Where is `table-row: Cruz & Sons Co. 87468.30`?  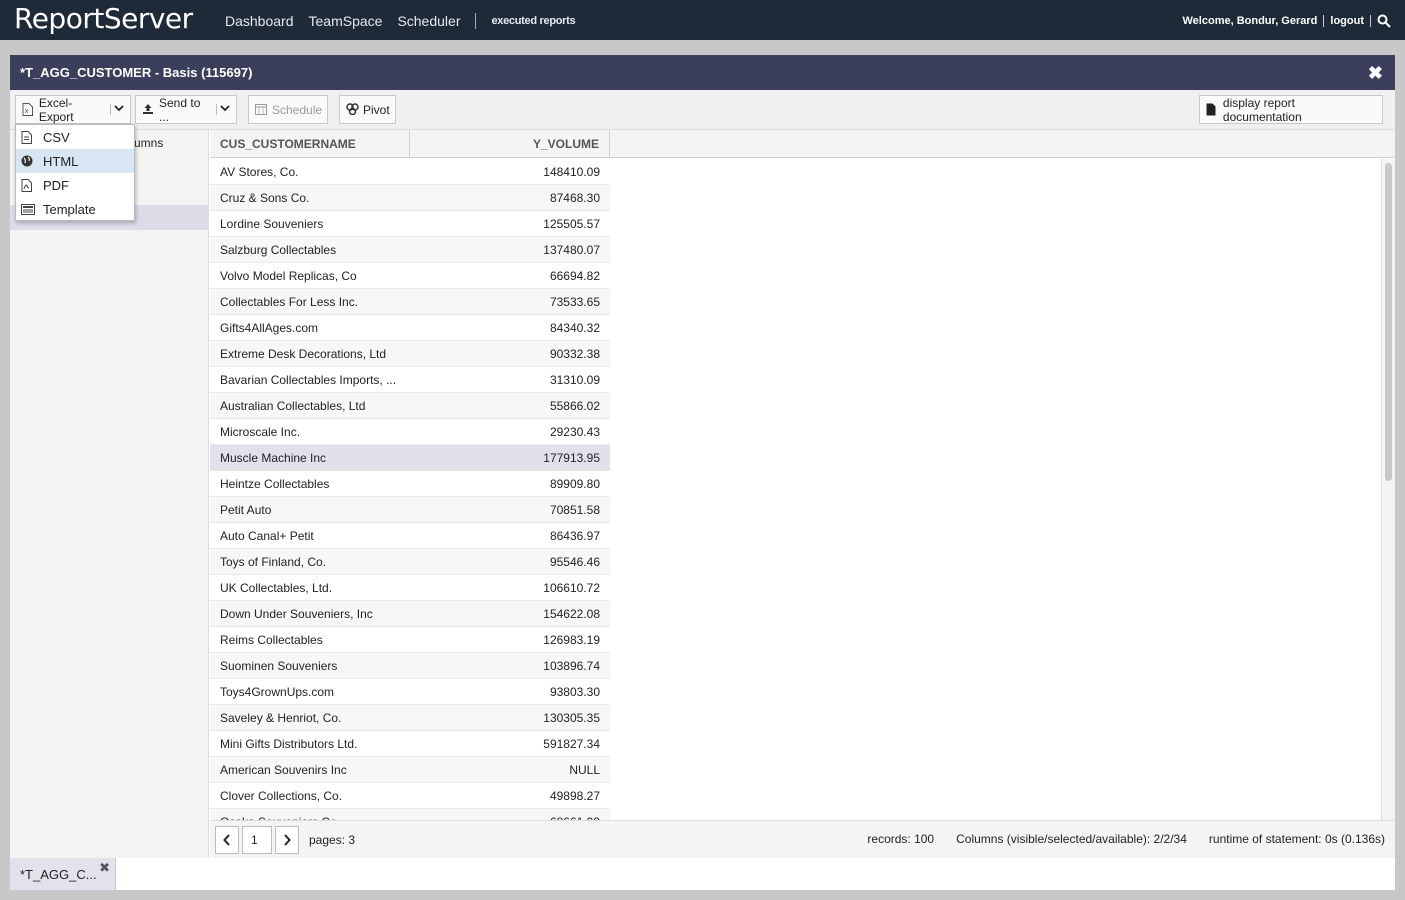 table-row: Cruz & Sons Co. 87468.30 is located at coordinates (410, 198).